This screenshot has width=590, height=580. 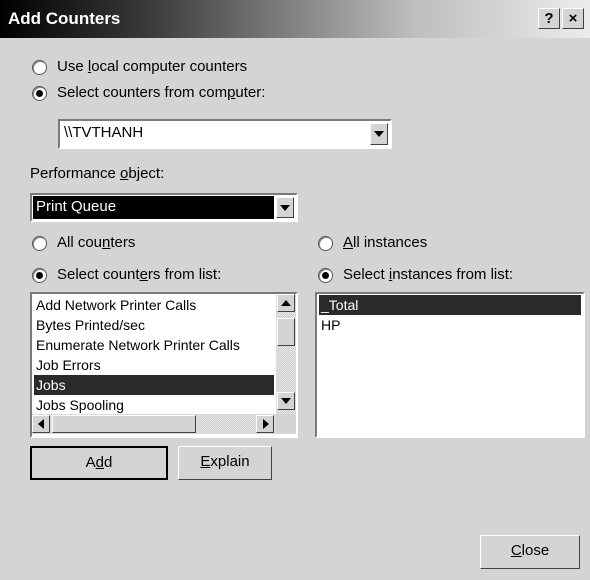 I want to click on performance-object-label: Performance object:, so click(x=97, y=173).